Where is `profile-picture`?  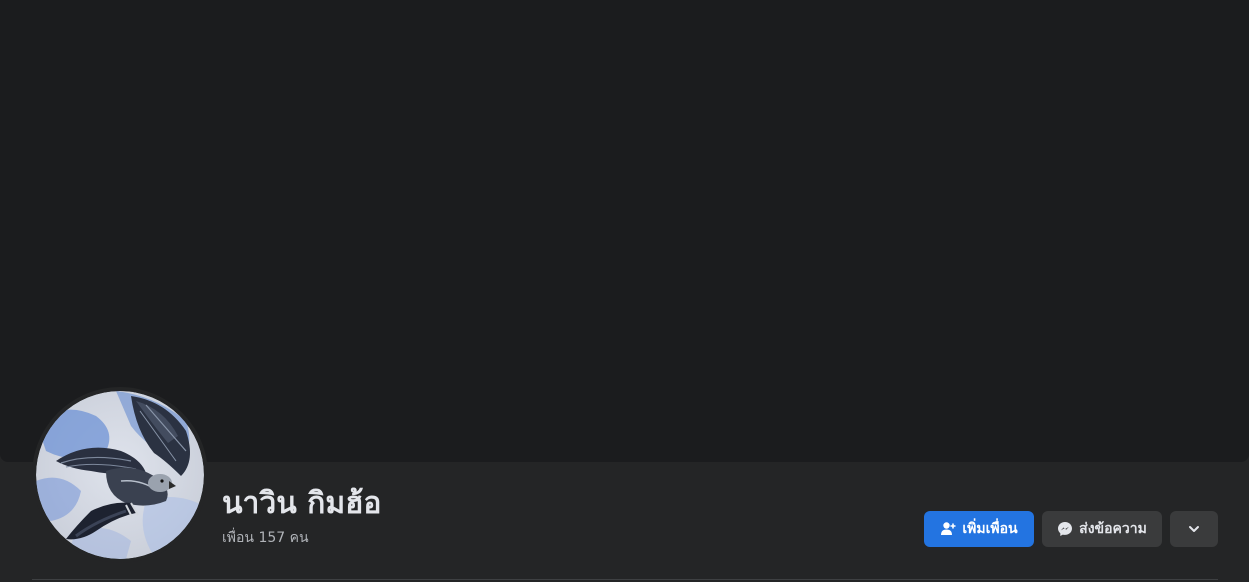 profile-picture is located at coordinates (120, 475).